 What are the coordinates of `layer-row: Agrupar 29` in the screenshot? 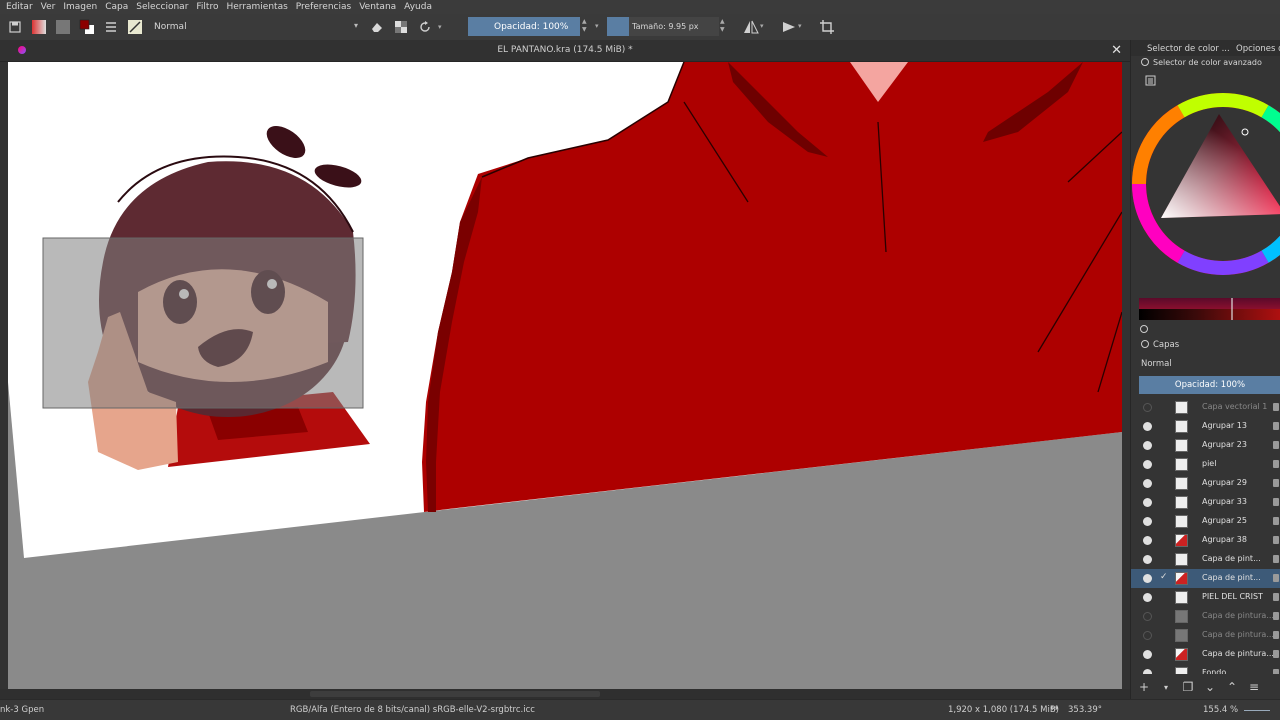 It's located at (1205, 483).